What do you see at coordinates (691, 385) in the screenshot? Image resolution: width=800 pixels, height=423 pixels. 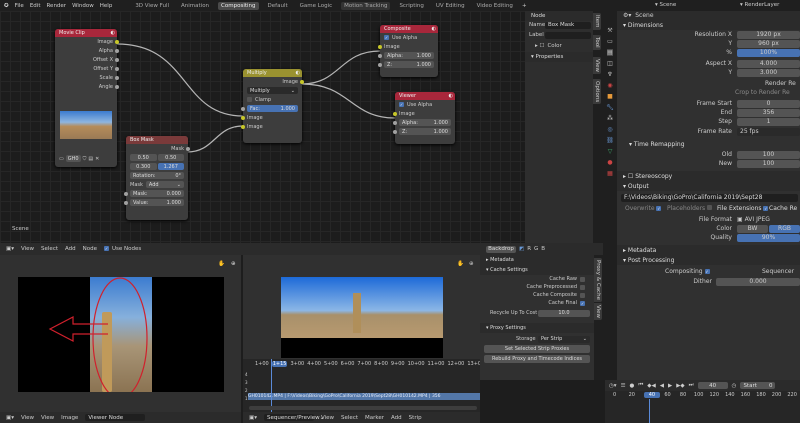 I see `jump-end-button: ⏭` at bounding box center [691, 385].